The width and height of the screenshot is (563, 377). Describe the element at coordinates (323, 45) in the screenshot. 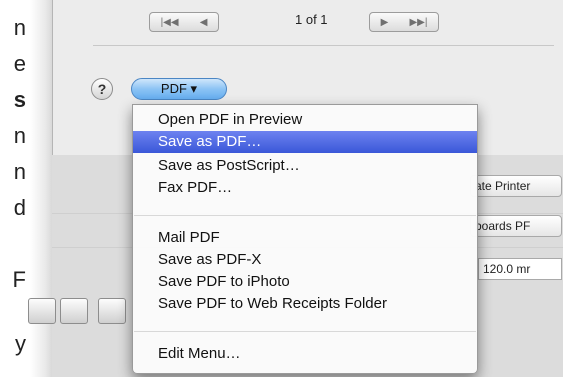

I see `divider` at that location.